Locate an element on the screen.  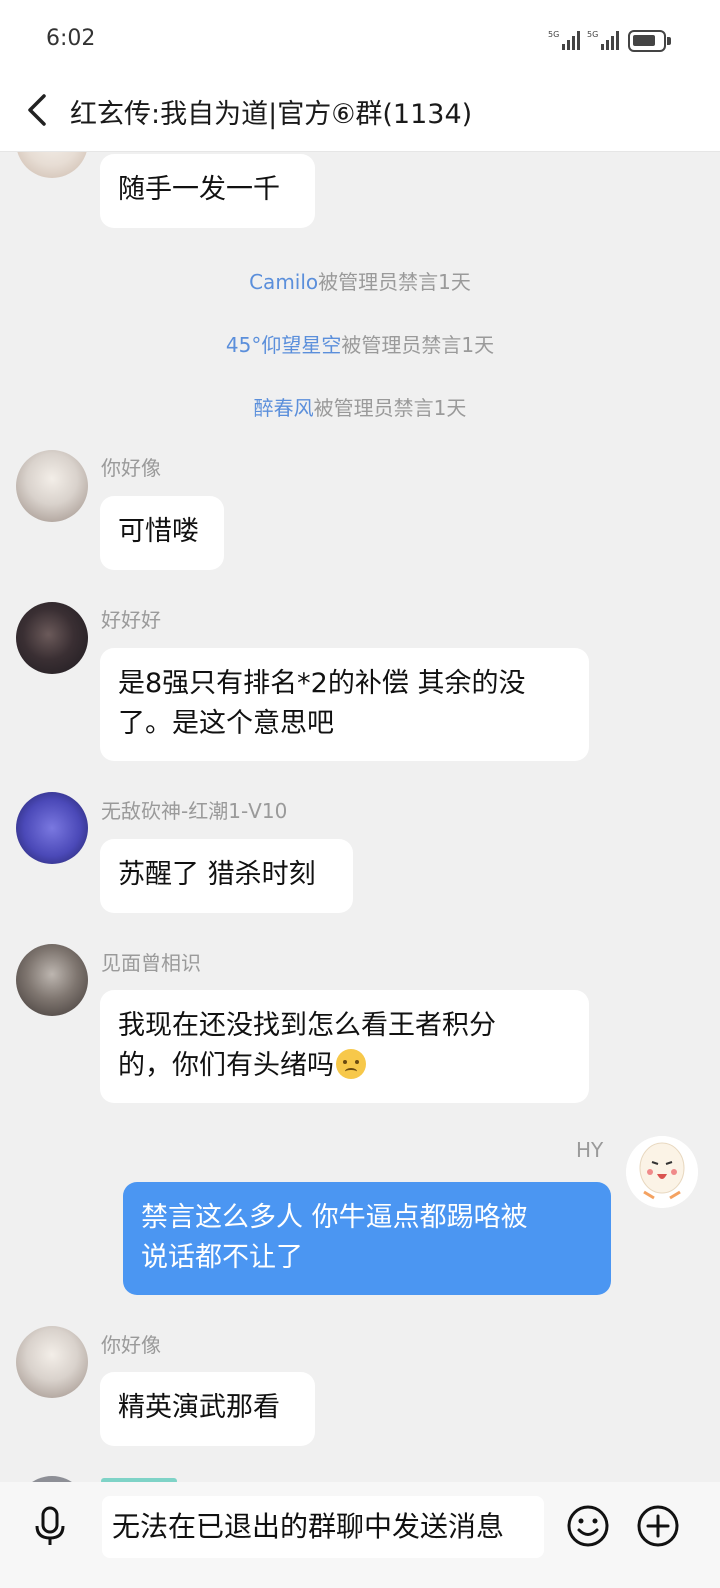
signal-icon: 5G is located at coordinates (564, 40).